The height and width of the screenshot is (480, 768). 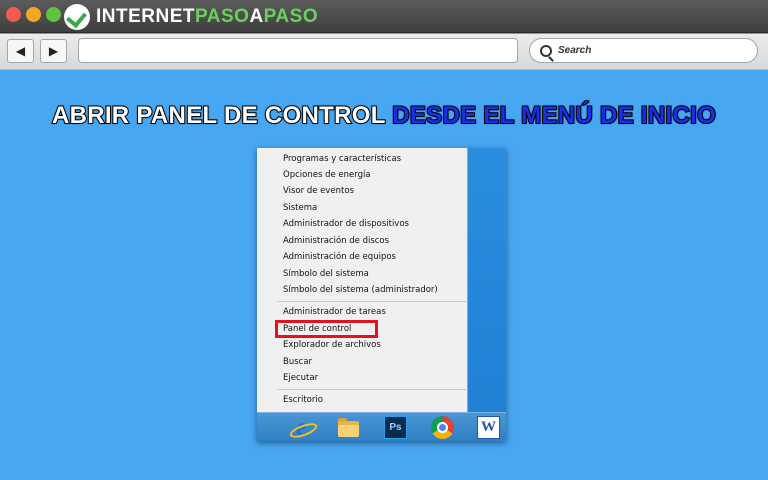 What do you see at coordinates (546, 50) in the screenshot?
I see `search-icon` at bounding box center [546, 50].